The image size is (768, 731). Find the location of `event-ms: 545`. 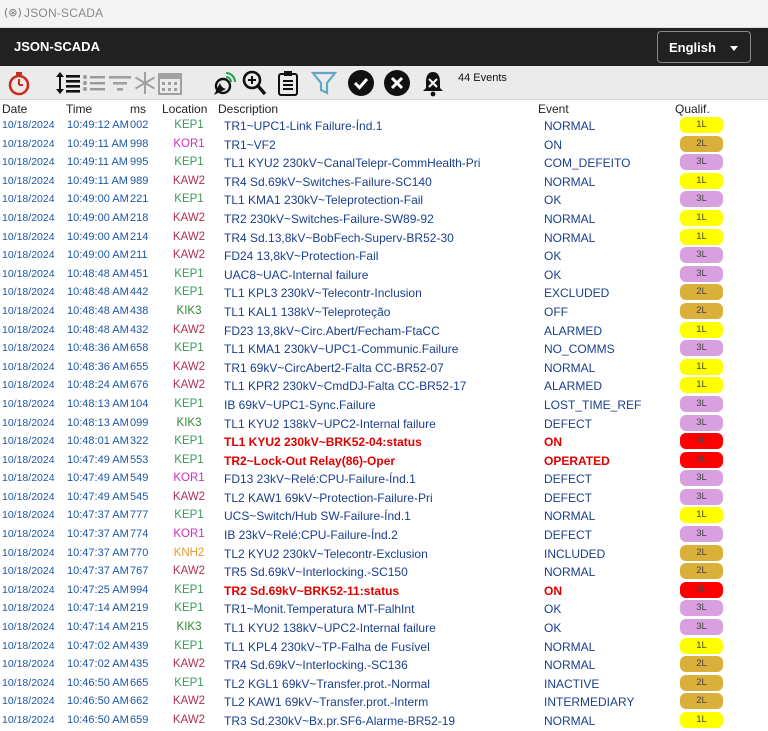

event-ms: 545 is located at coordinates (139, 496).